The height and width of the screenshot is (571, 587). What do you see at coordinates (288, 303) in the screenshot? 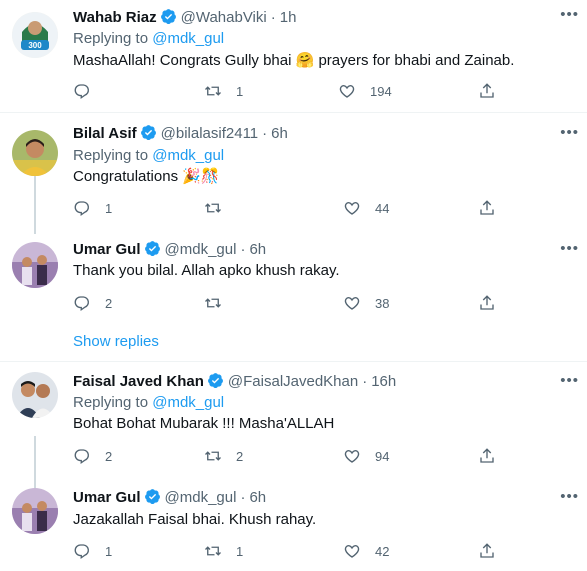
I see `tweet-actions: 2 38` at bounding box center [288, 303].